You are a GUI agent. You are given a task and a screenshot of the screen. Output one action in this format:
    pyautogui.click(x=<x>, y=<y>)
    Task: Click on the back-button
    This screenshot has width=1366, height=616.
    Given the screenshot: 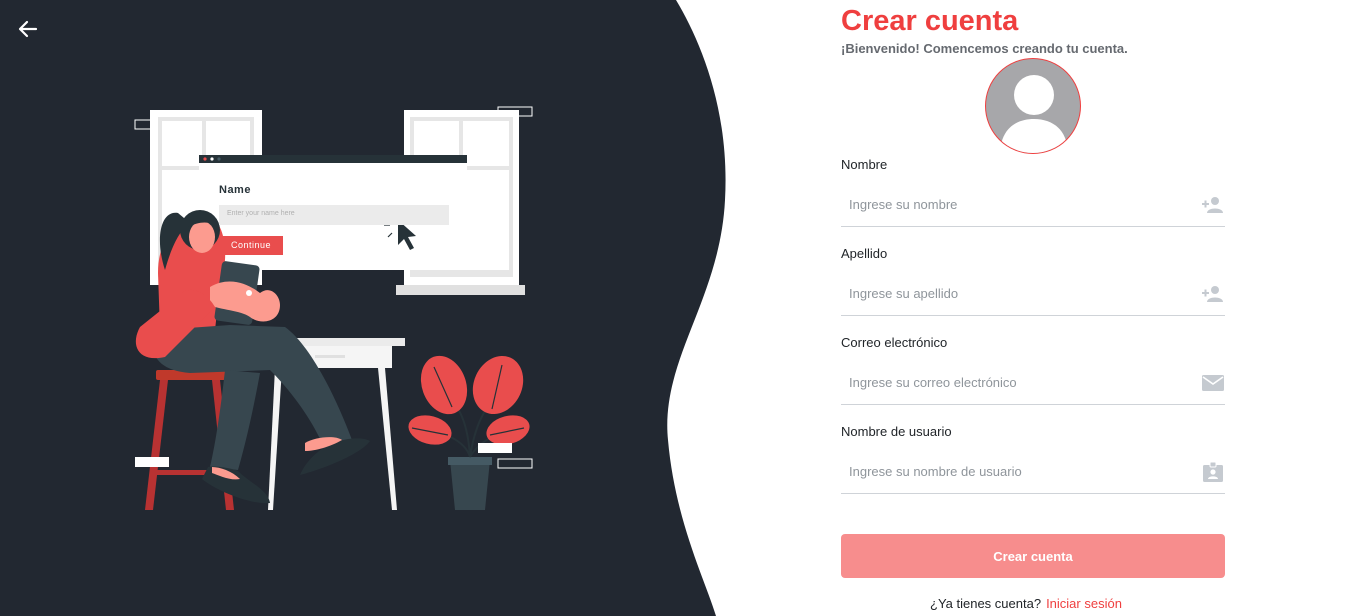 What is the action you would take?
    pyautogui.click(x=28, y=29)
    